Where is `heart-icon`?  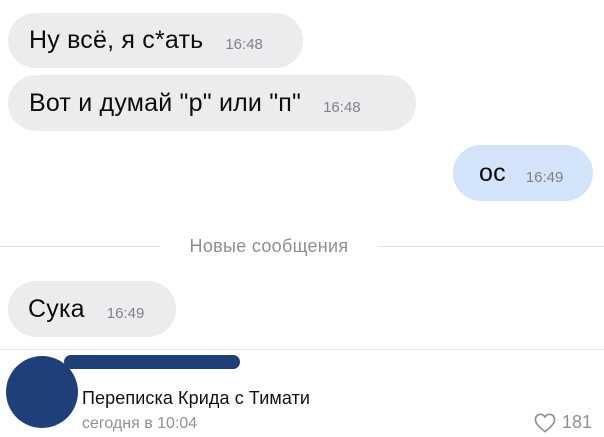 heart-icon is located at coordinates (545, 422).